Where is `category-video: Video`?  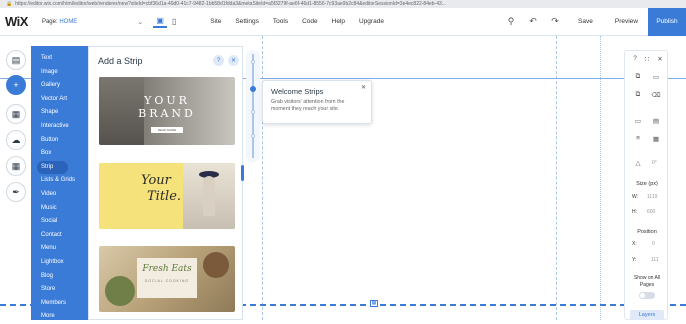 category-video: Video is located at coordinates (59, 195).